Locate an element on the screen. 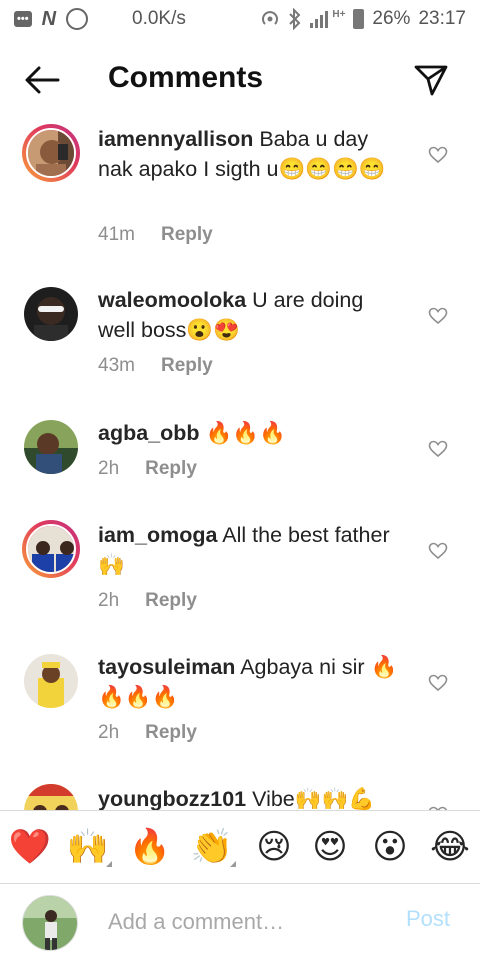 The image size is (480, 960). sad-emoji: 😢 is located at coordinates (274, 847).